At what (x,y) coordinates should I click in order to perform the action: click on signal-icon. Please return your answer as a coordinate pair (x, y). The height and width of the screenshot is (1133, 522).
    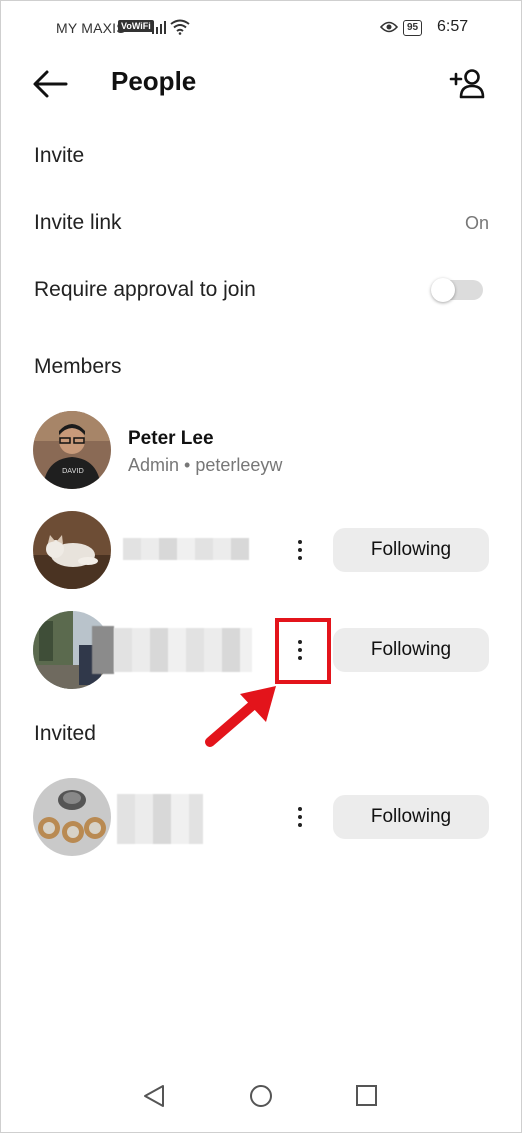
    Looking at the image, I should click on (159, 27).